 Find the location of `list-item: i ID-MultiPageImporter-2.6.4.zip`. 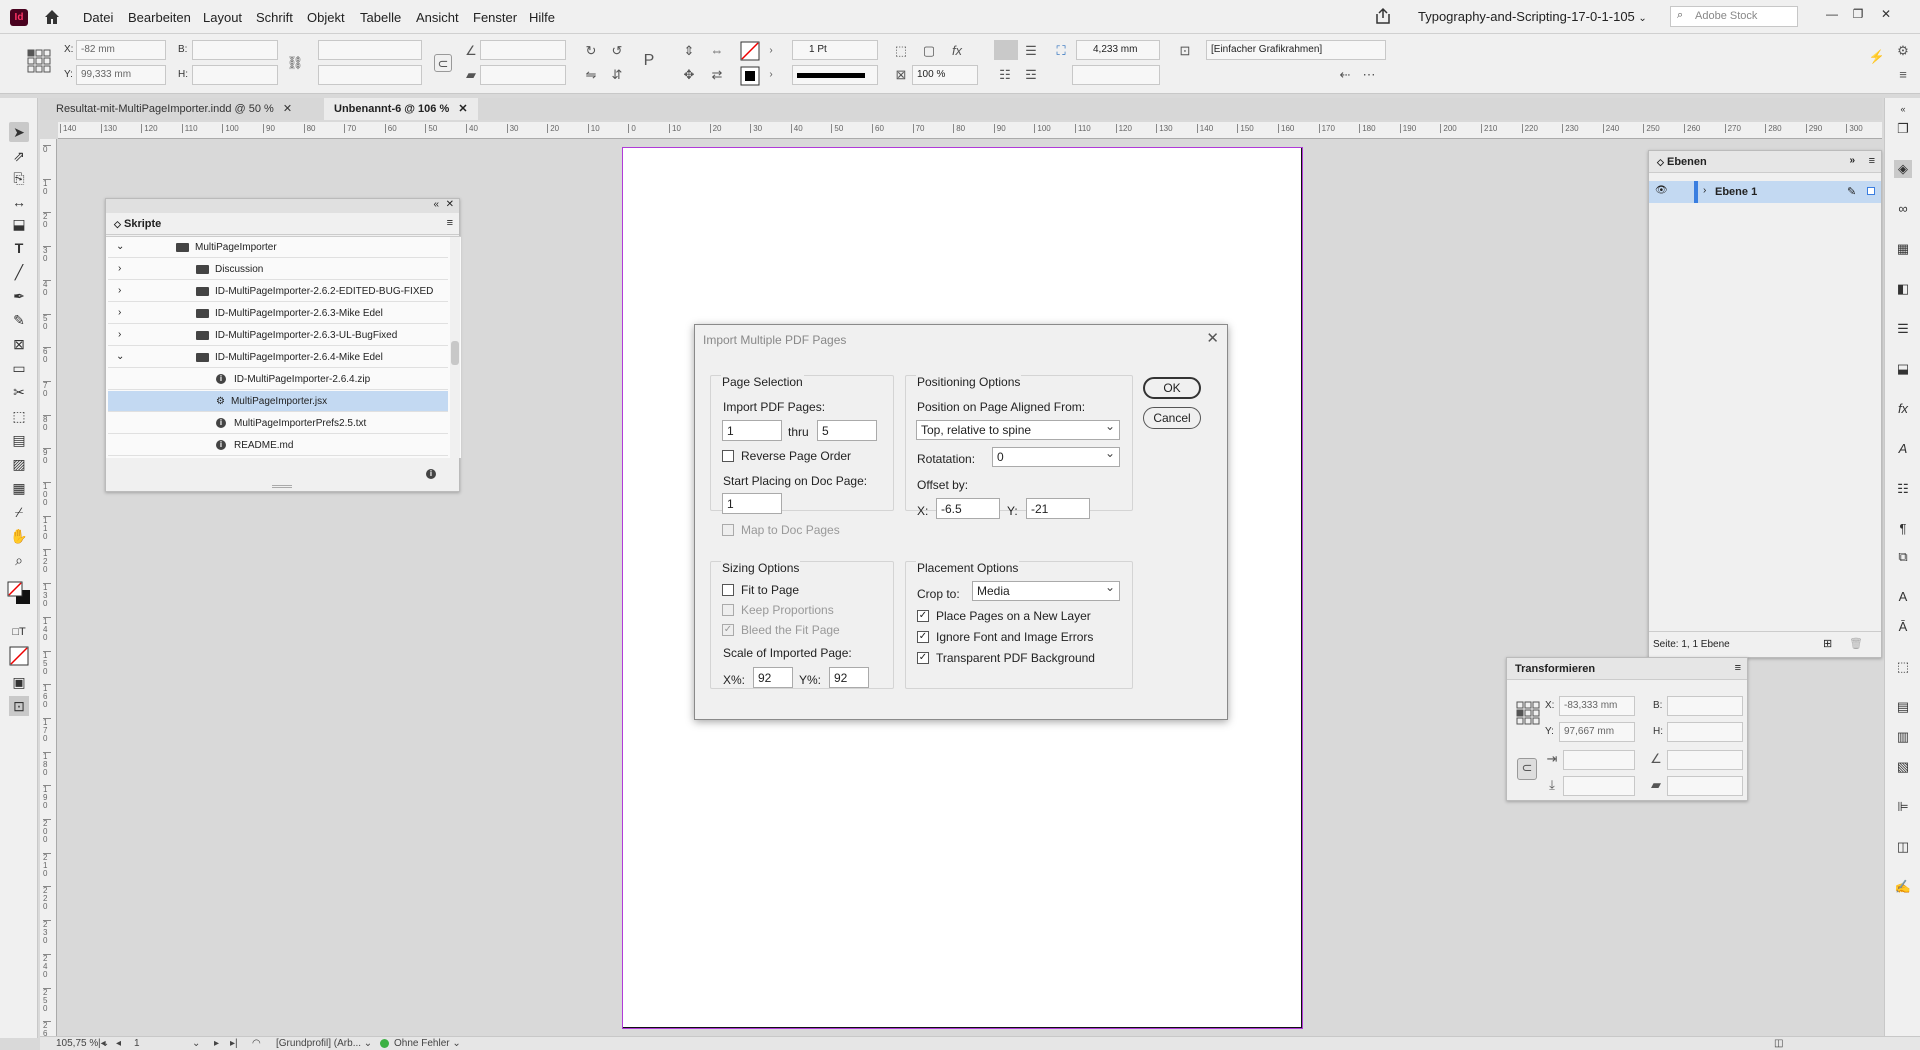

list-item: i ID-MultiPageImporter-2.6.4.zip is located at coordinates (278, 379).